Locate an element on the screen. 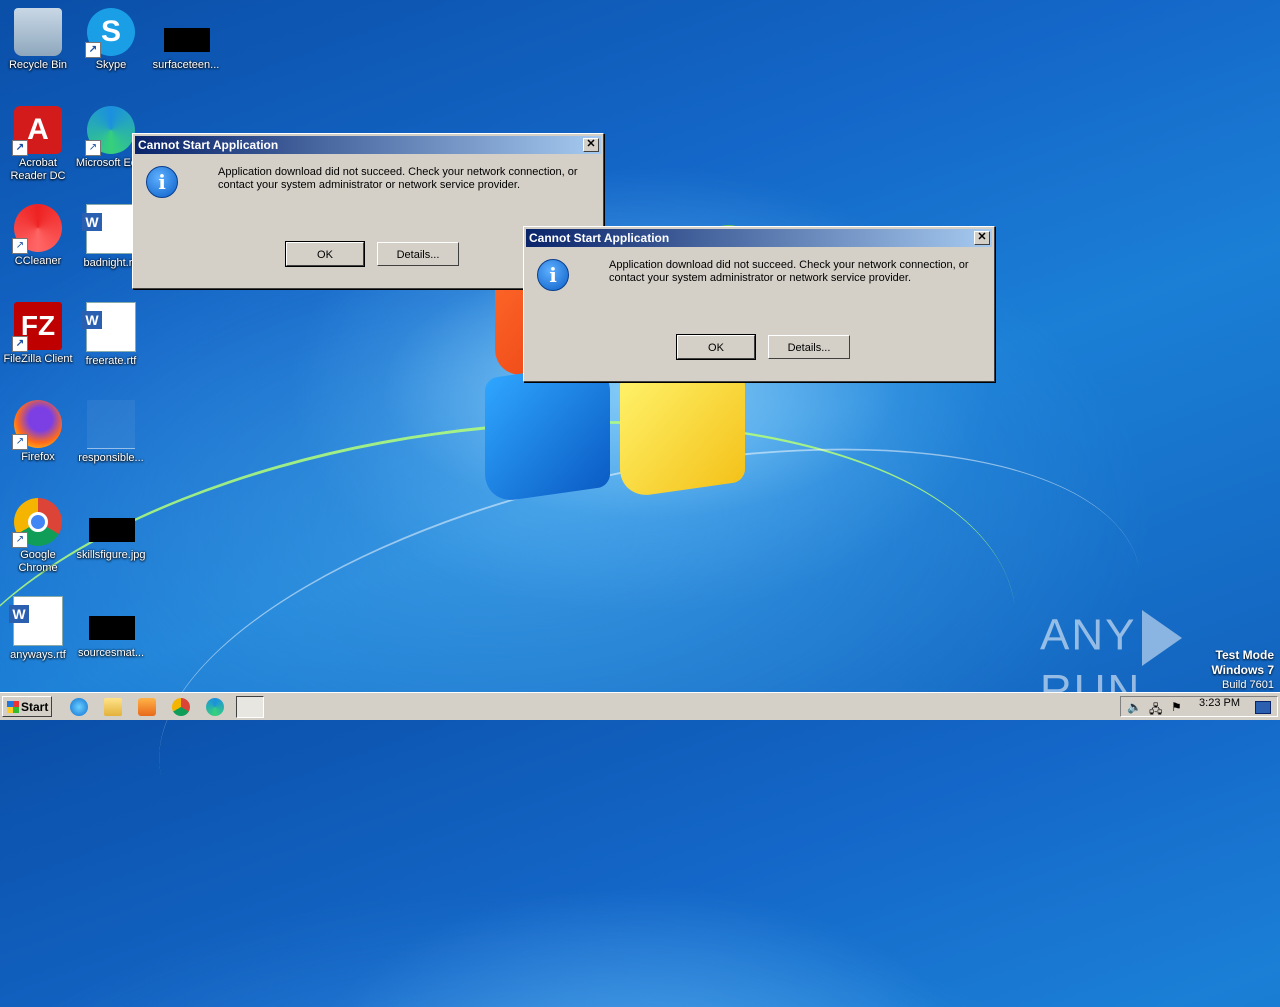  edge-icon is located at coordinates (215, 707).